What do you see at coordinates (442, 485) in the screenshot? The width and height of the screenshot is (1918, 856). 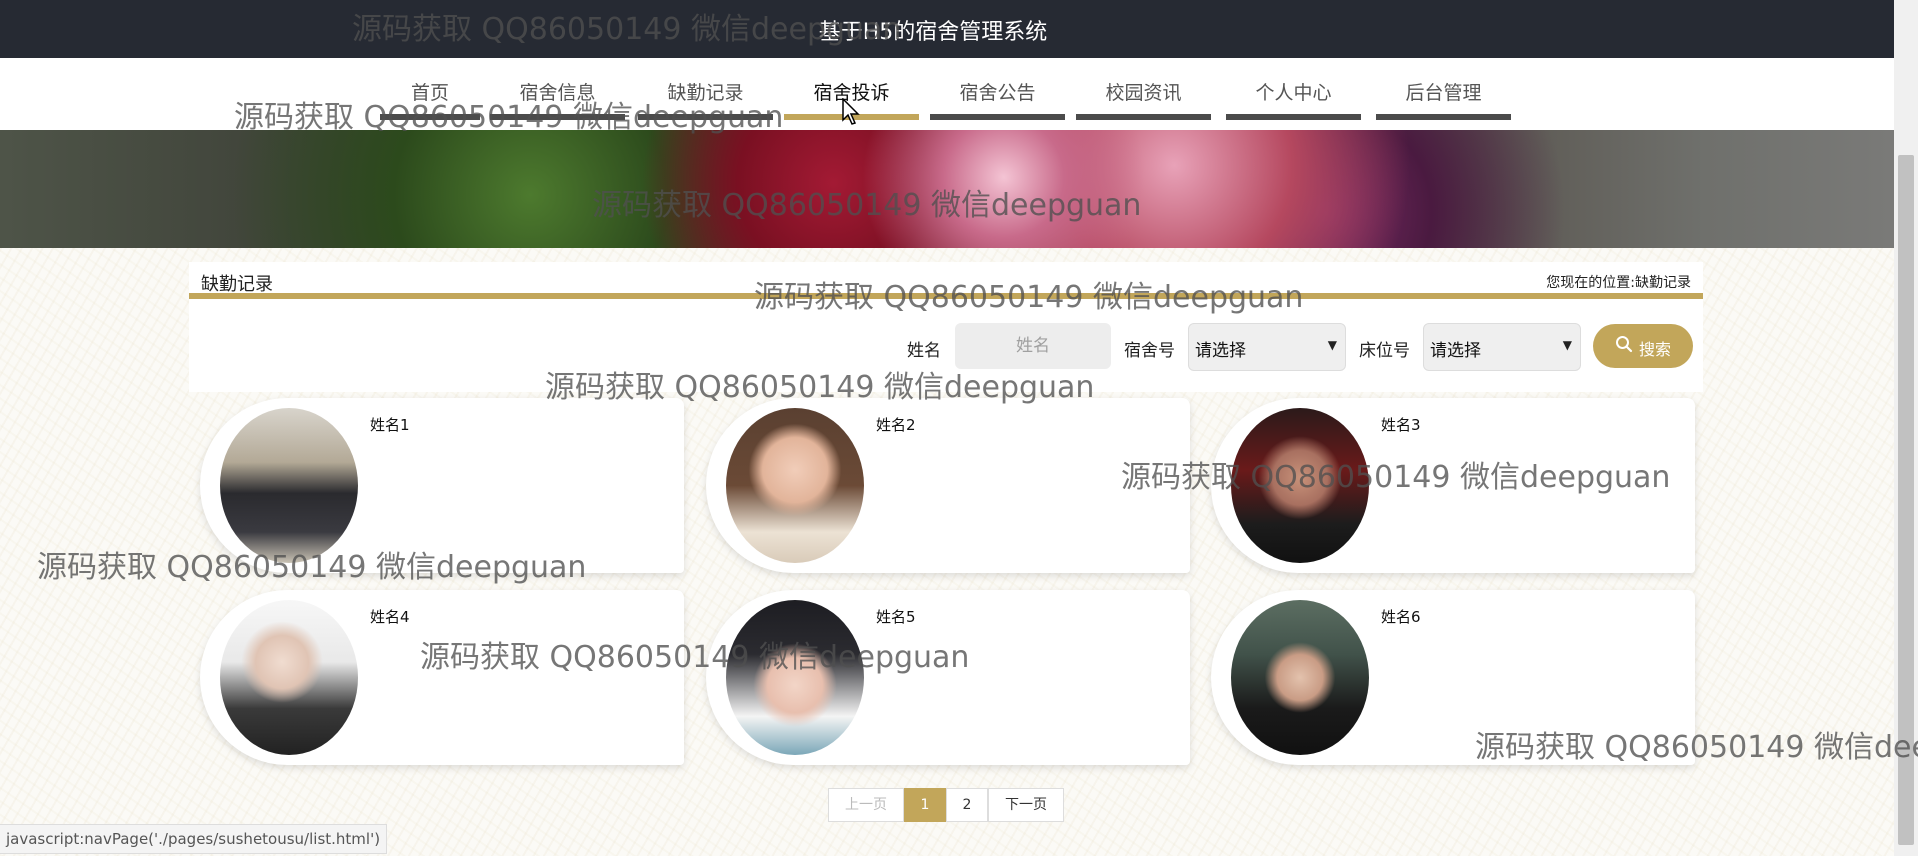 I see `record-card: 姓名1` at bounding box center [442, 485].